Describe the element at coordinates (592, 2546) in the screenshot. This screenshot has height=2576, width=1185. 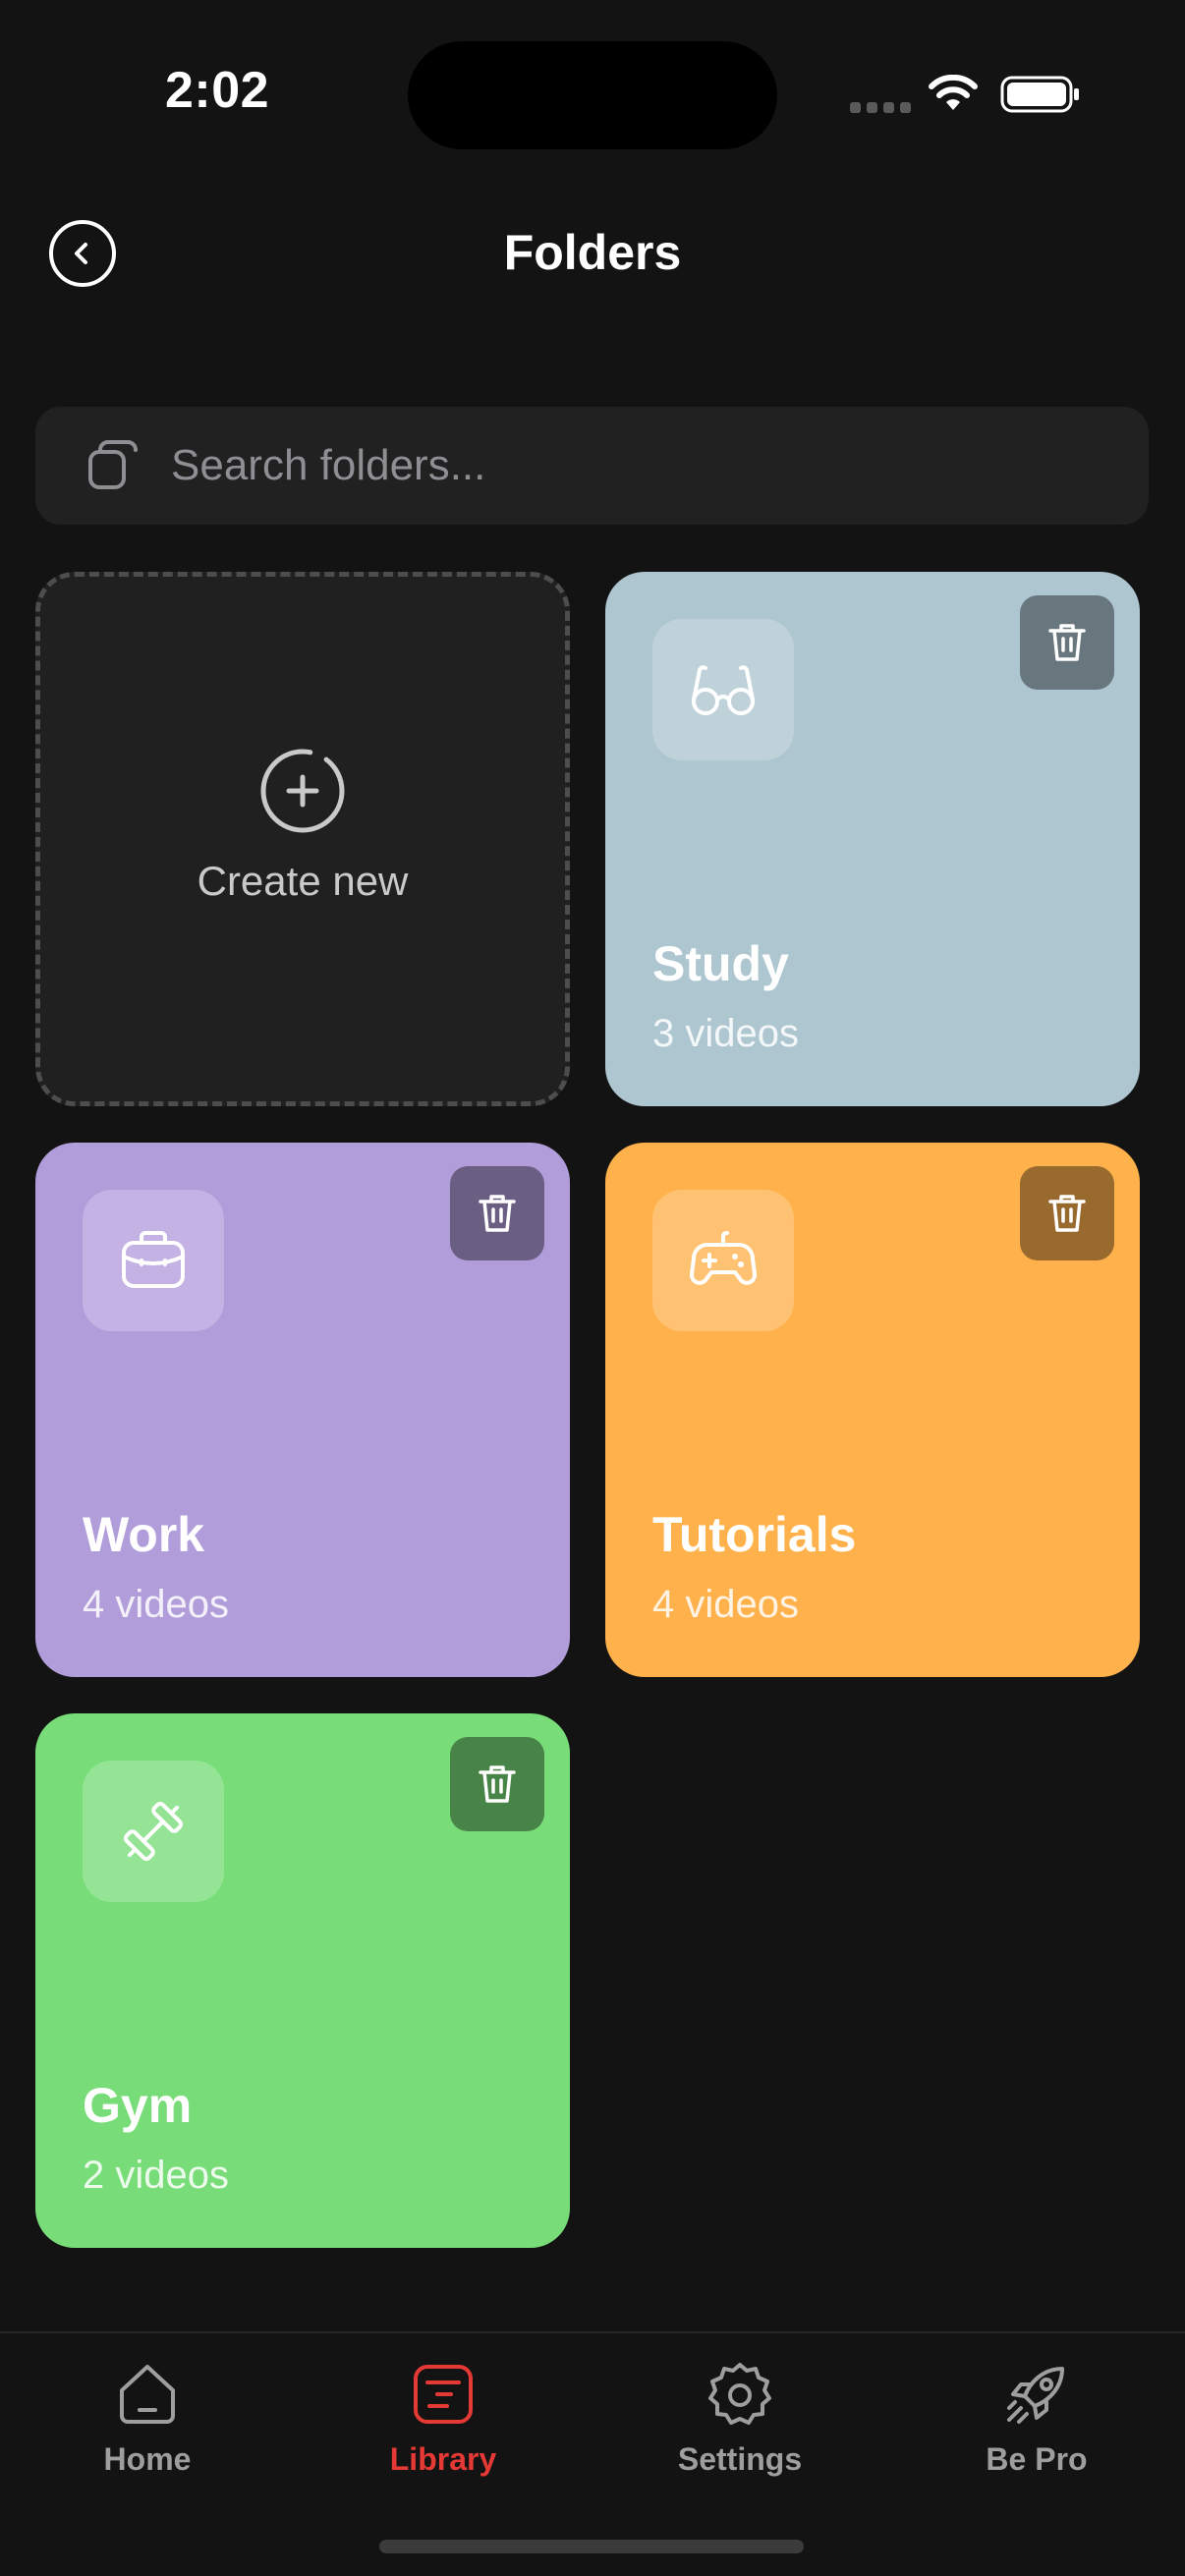
I see `home-indicator` at that location.